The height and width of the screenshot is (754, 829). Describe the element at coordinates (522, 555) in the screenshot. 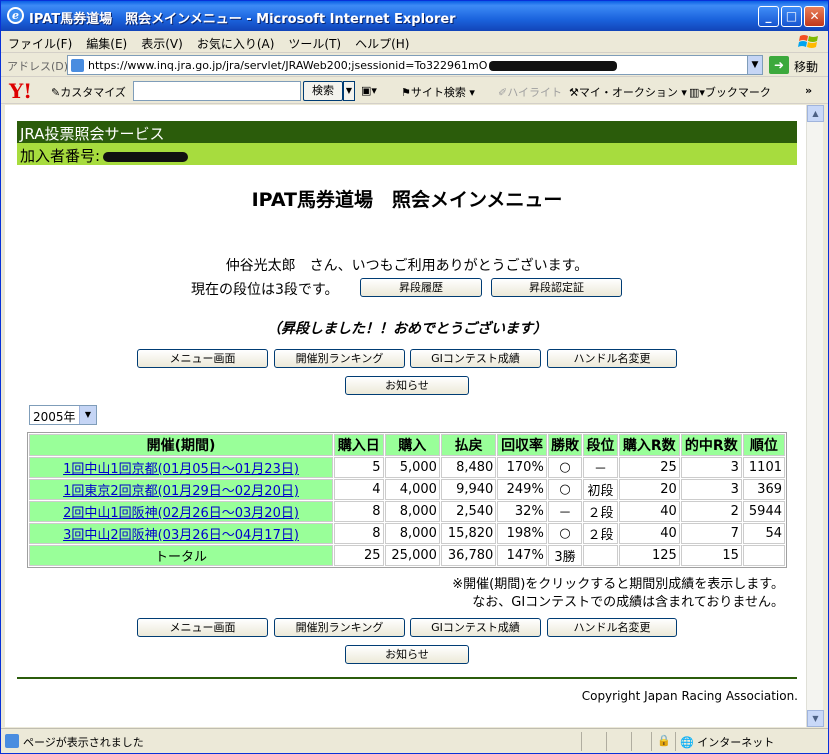

I see `rate-cell: 147%` at that location.